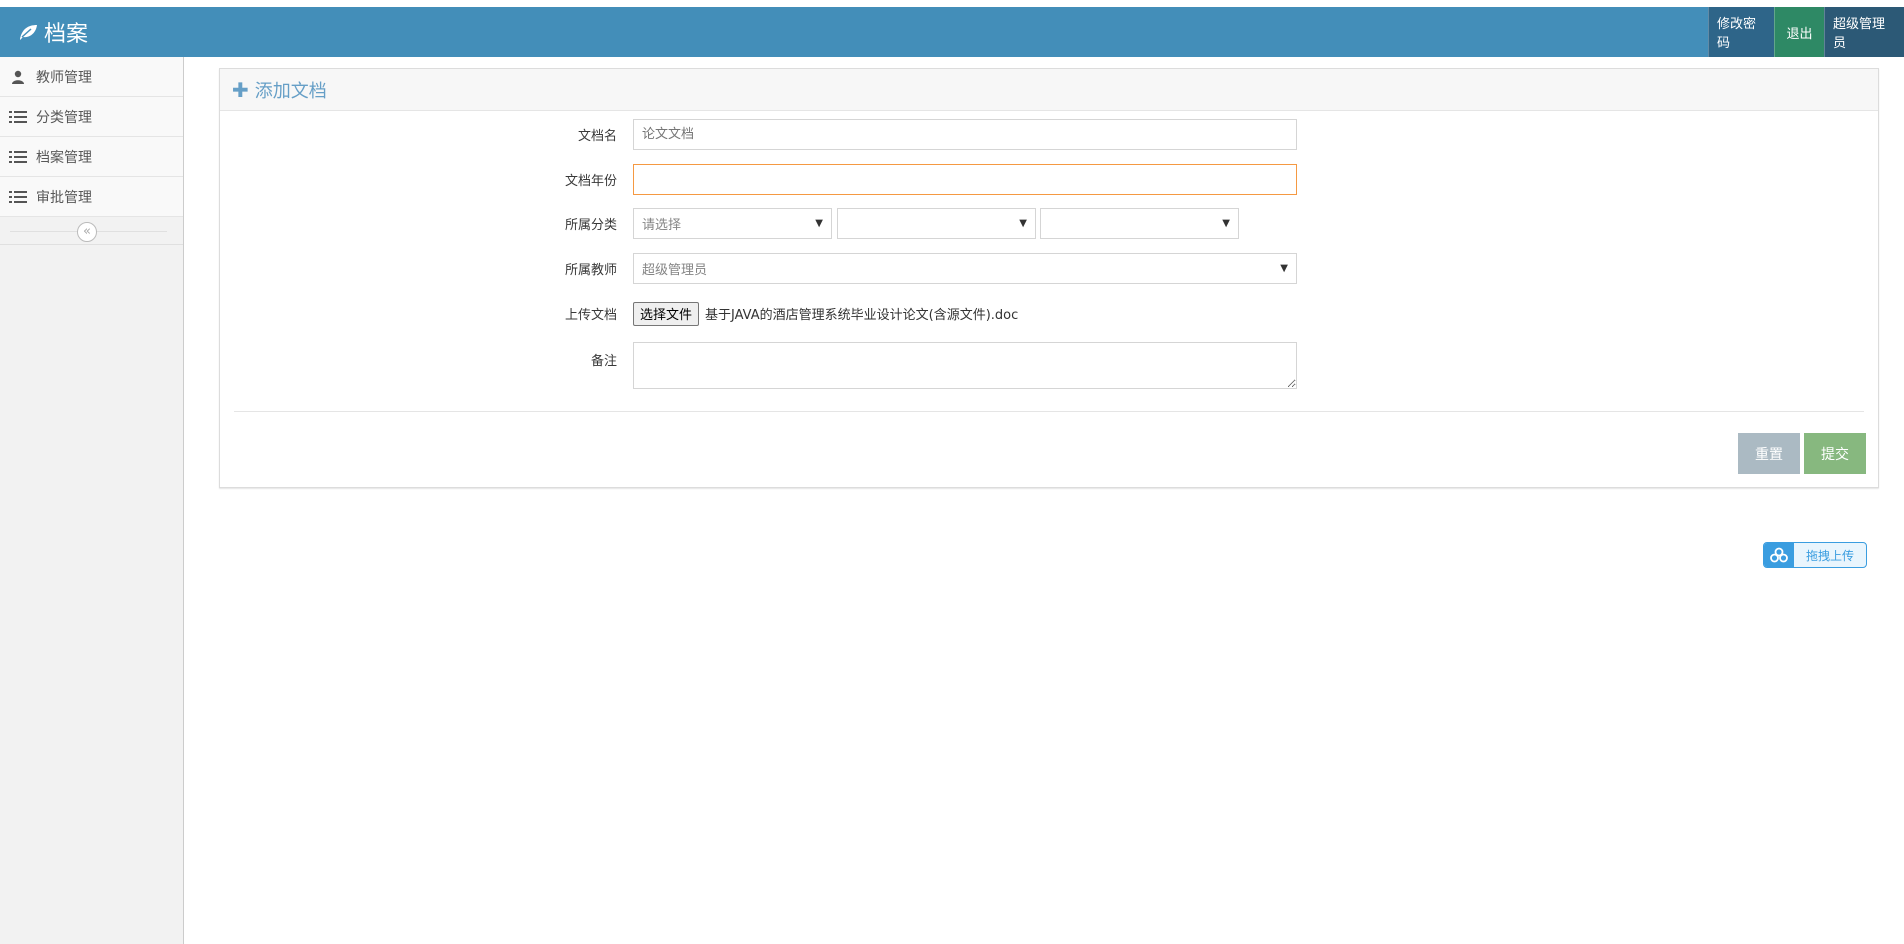  What do you see at coordinates (965, 268) in the screenshot?
I see `teacher-select: 超级管理员 ▼` at bounding box center [965, 268].